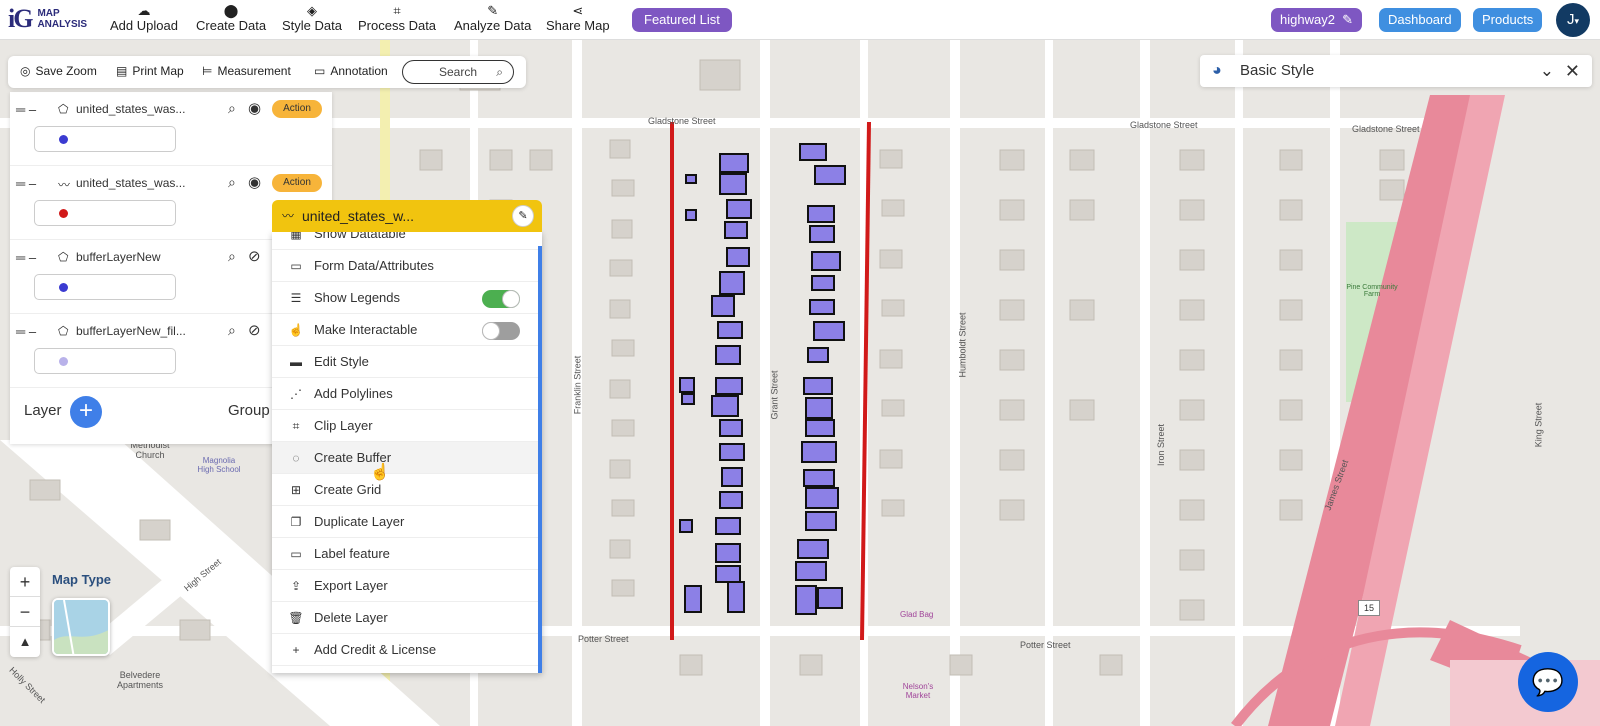 The width and height of the screenshot is (1600, 726). Describe the element at coordinates (1508, 20) in the screenshot. I see `products-button: Products` at that location.